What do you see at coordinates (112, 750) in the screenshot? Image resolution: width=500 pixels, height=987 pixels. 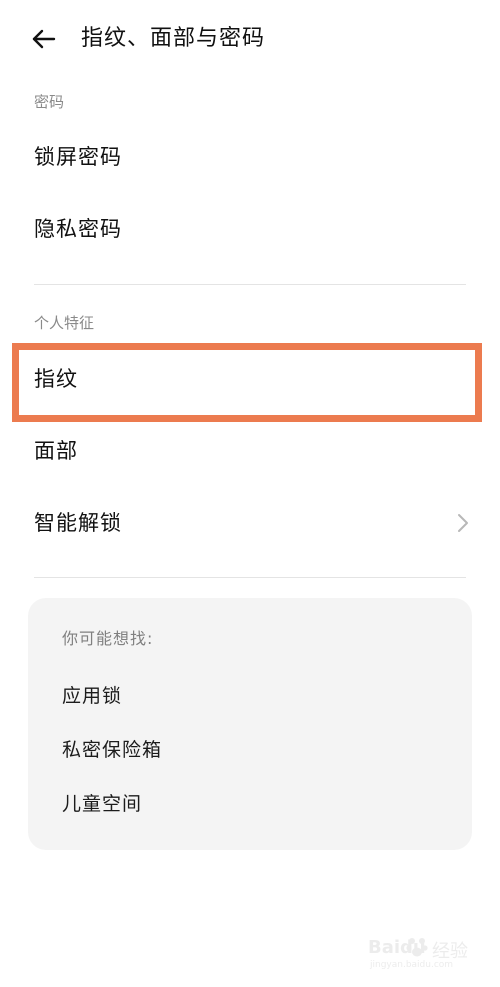 I see `suggestion-private-safe: 私密保险箱` at bounding box center [112, 750].